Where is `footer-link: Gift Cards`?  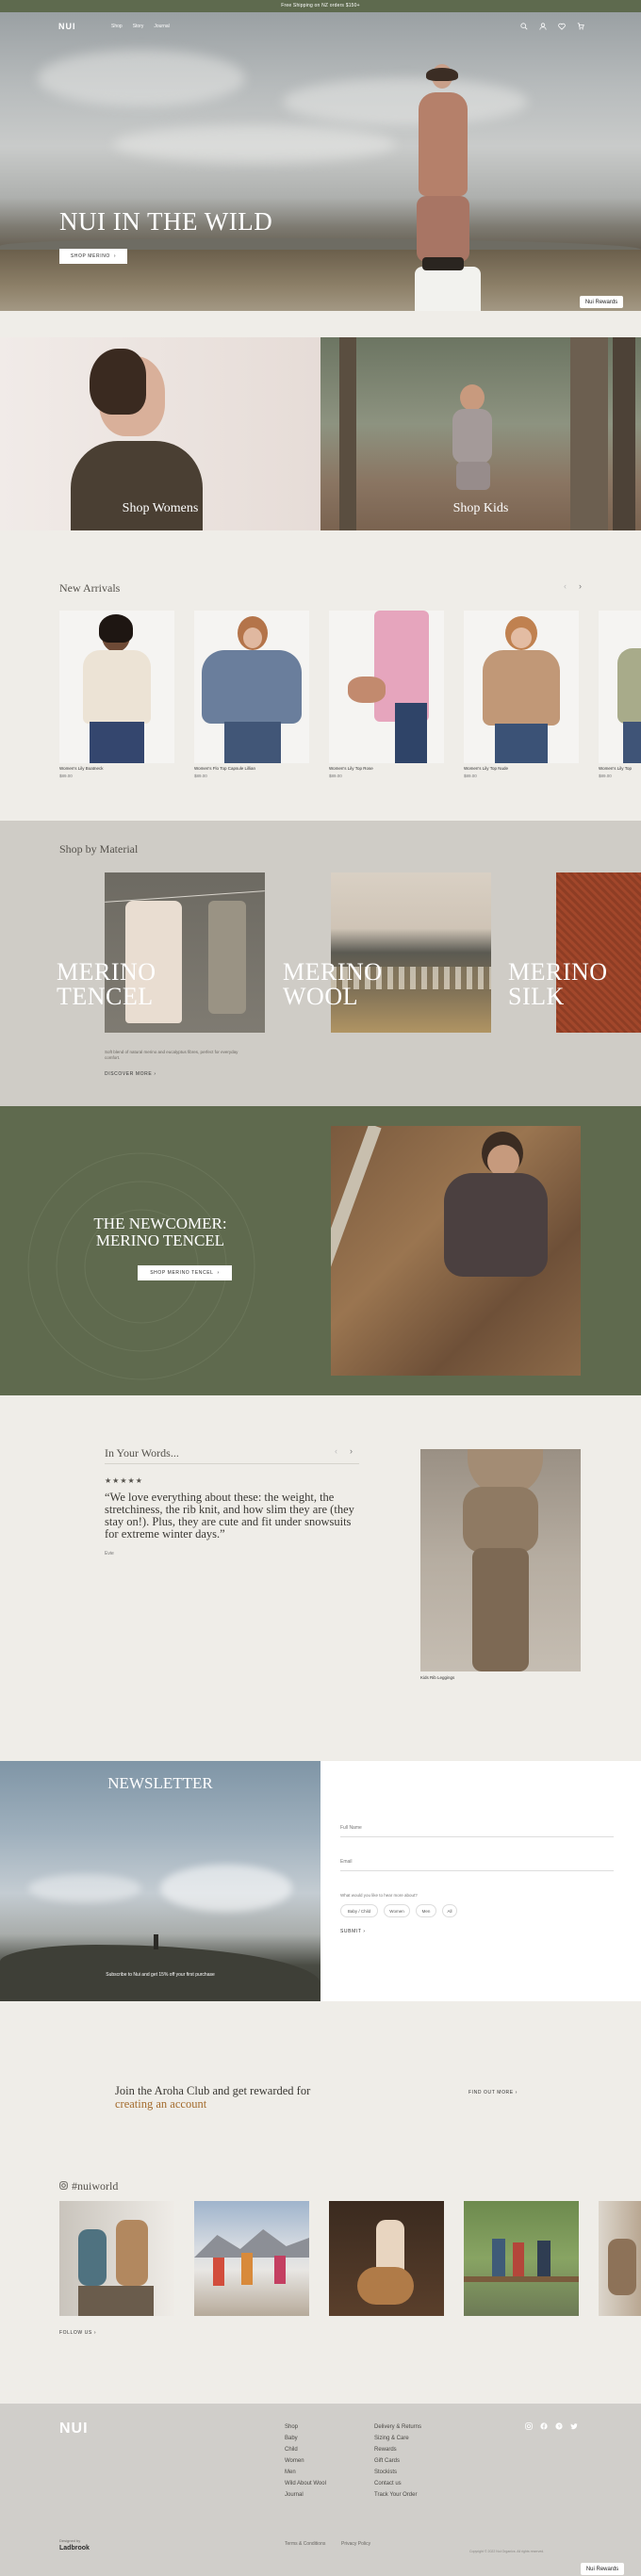
footer-link: Gift Cards is located at coordinates (387, 2461).